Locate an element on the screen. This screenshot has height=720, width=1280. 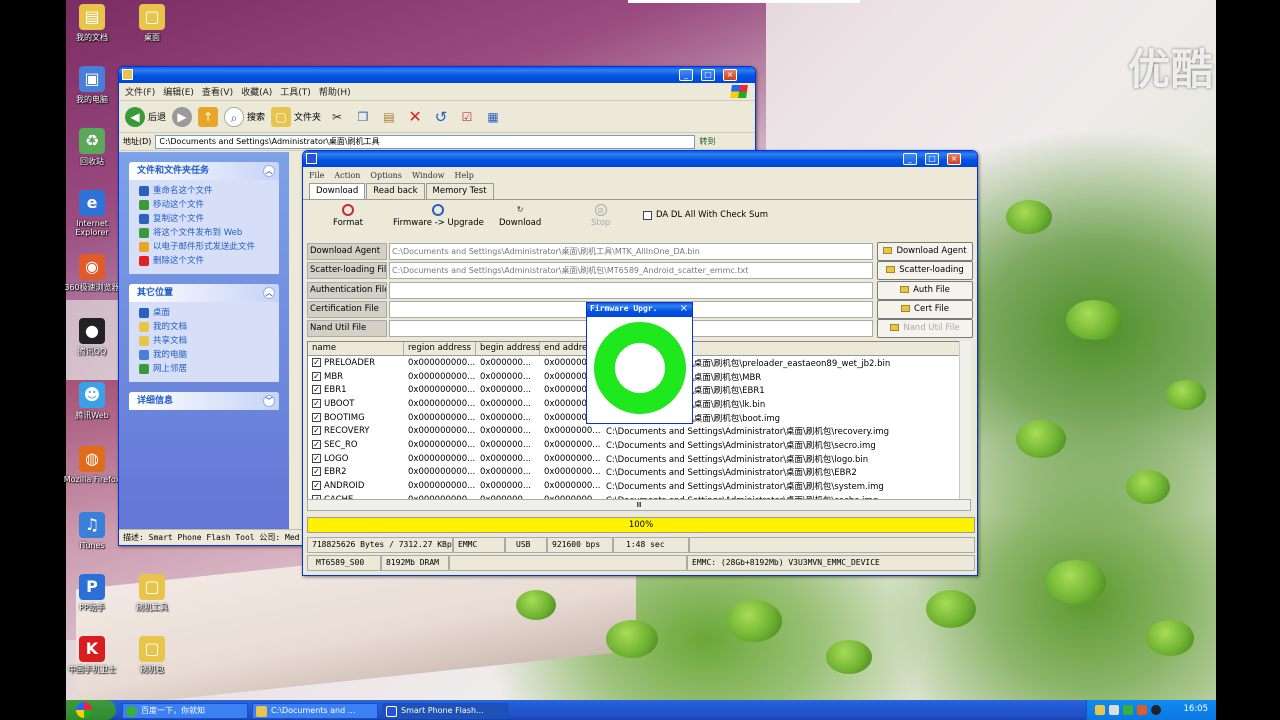
explorer-titlebar: _ □ × is located at coordinates (437, 75).